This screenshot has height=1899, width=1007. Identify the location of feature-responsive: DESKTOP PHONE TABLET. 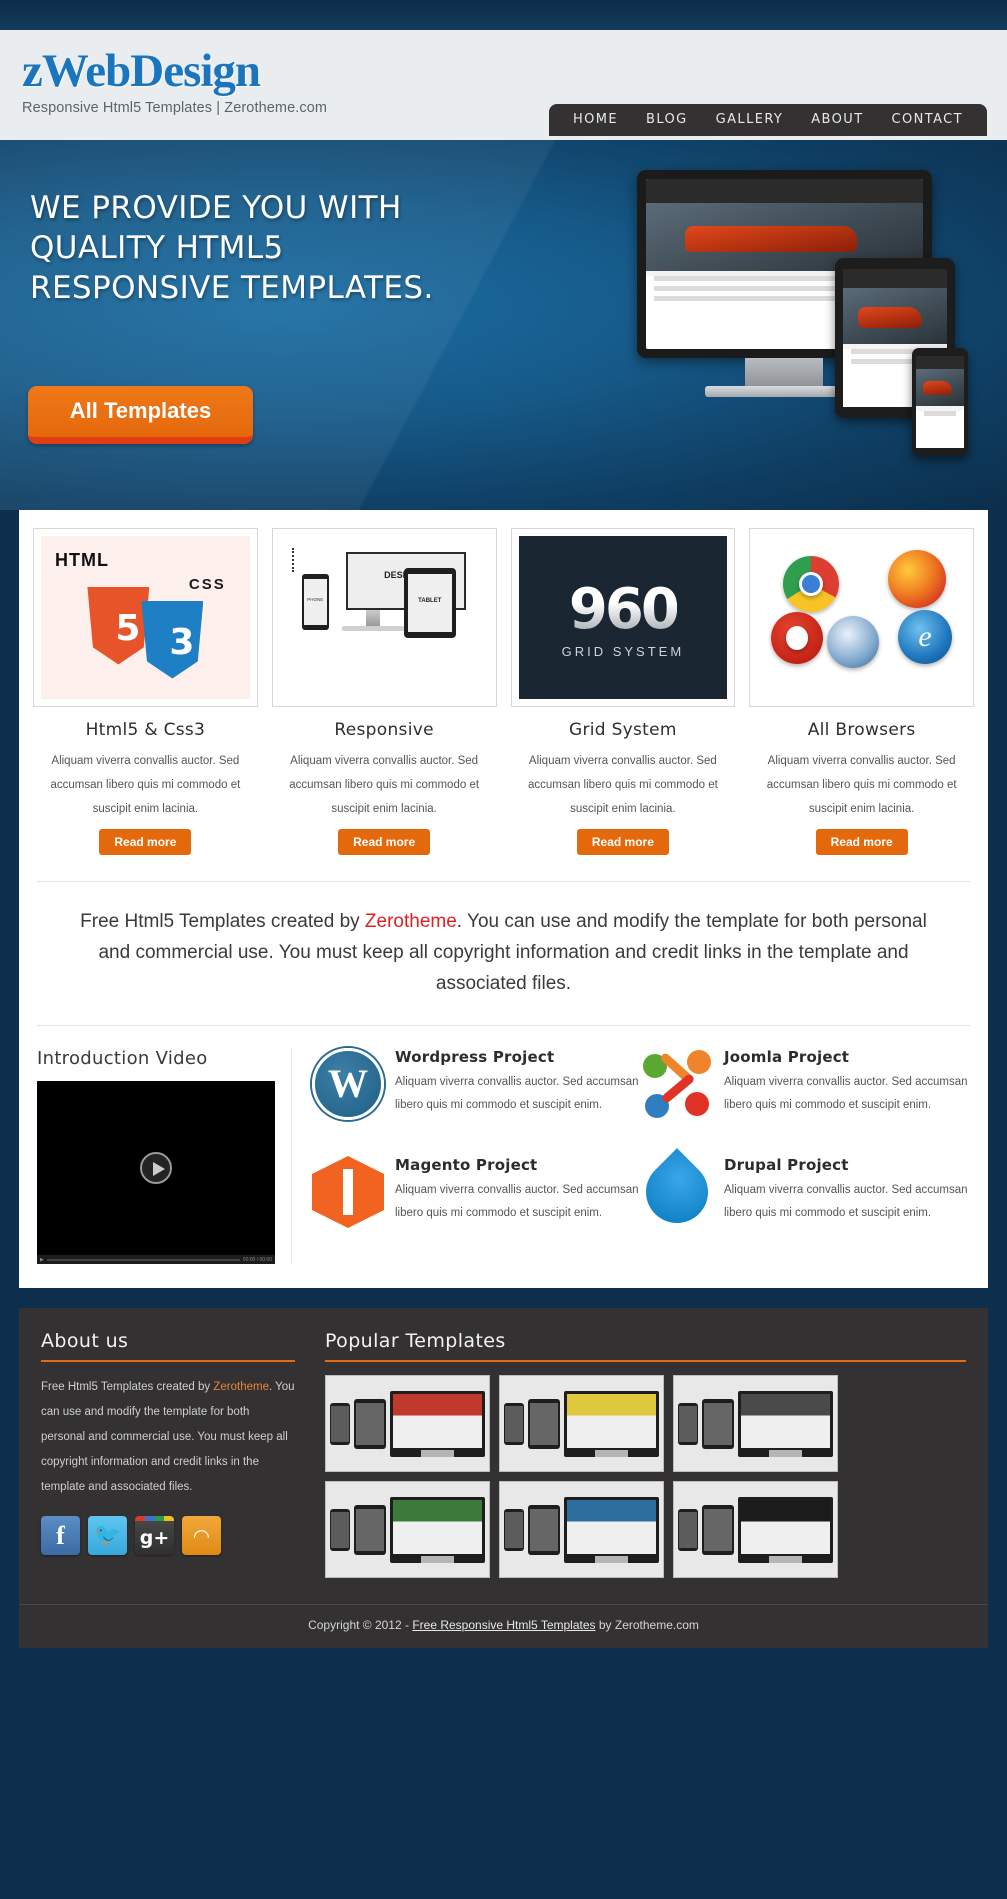
(384, 691).